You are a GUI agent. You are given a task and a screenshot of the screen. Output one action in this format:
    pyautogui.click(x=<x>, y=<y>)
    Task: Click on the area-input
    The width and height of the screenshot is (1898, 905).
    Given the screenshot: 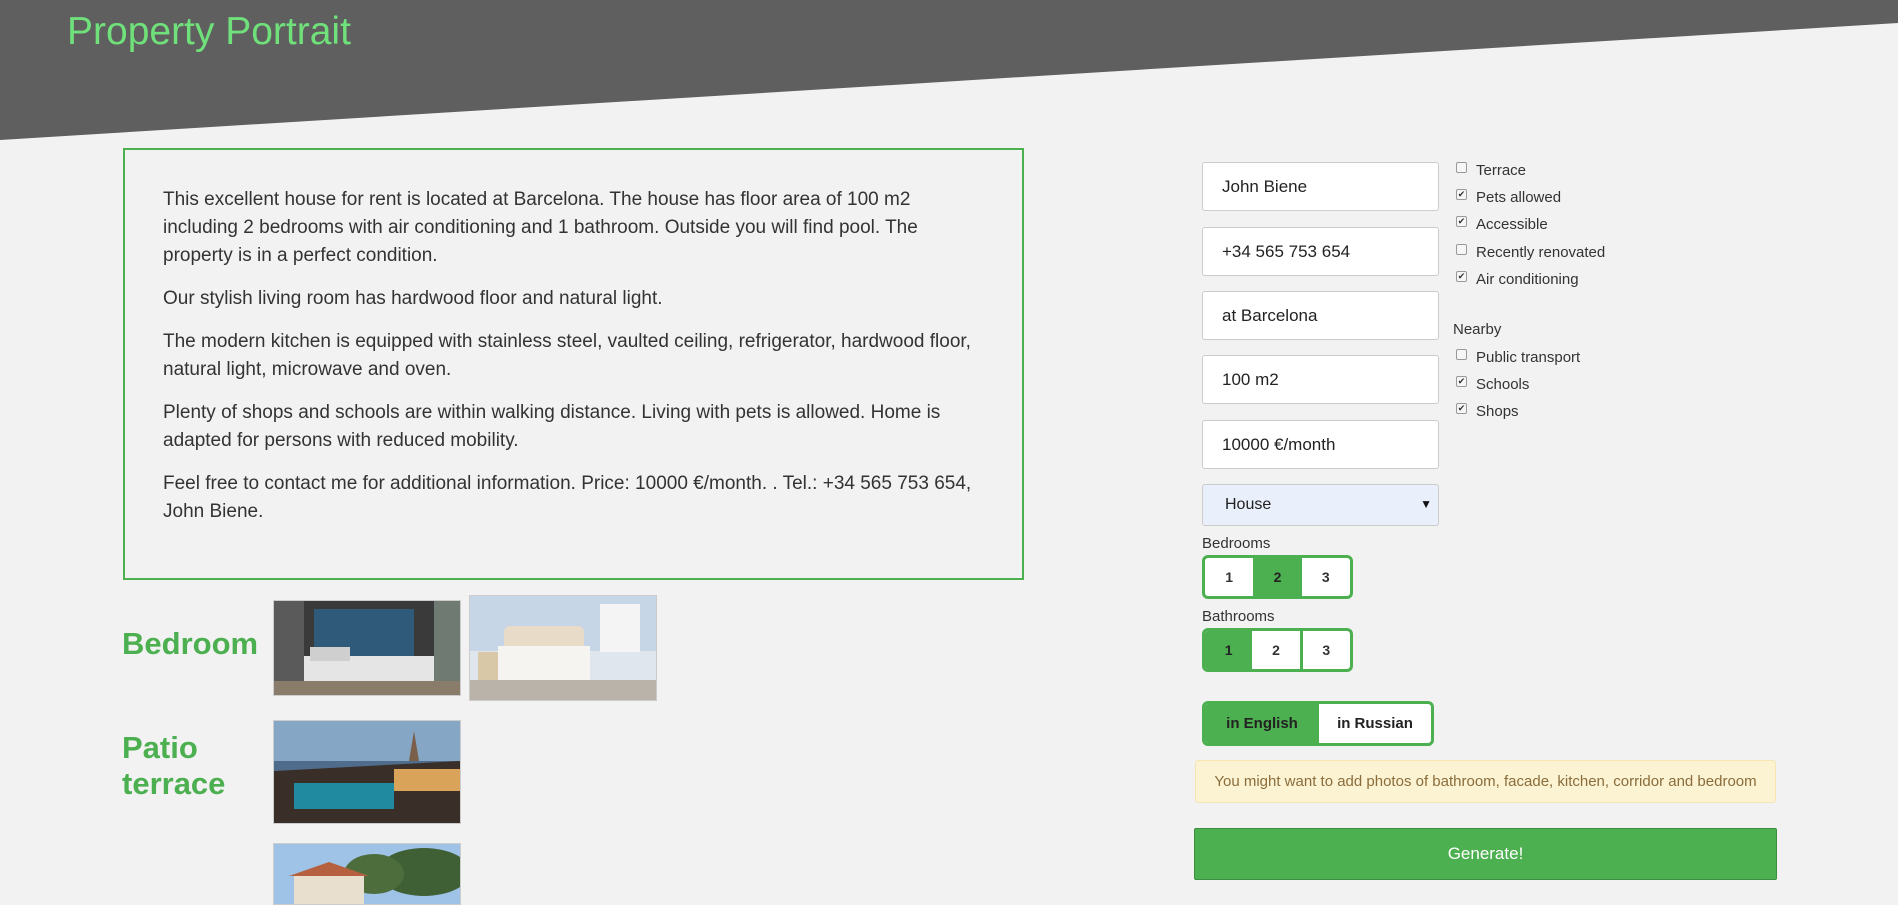 What is the action you would take?
    pyautogui.click(x=1320, y=379)
    